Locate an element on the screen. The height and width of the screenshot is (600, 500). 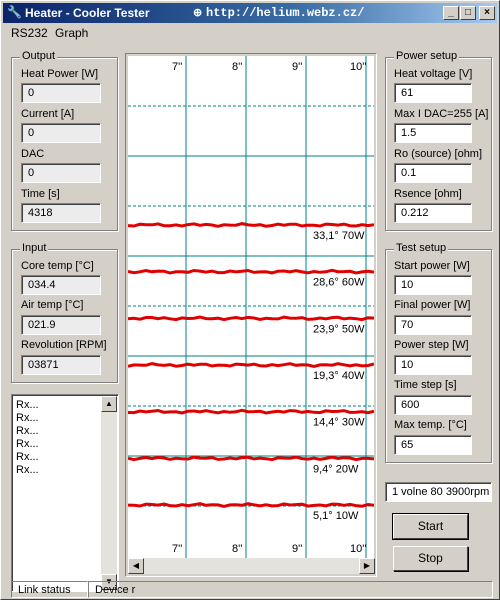
chart-series-label: 23,9° 50W is located at coordinates (339, 329).